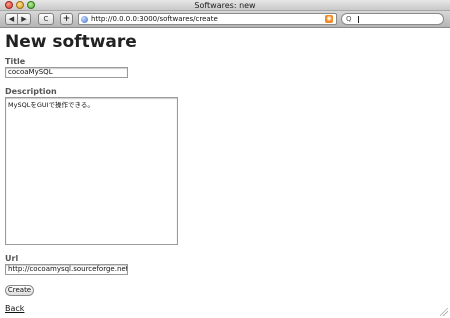 This screenshot has height=318, width=450. I want to click on title-input: cocoaMySQL, so click(66, 72).